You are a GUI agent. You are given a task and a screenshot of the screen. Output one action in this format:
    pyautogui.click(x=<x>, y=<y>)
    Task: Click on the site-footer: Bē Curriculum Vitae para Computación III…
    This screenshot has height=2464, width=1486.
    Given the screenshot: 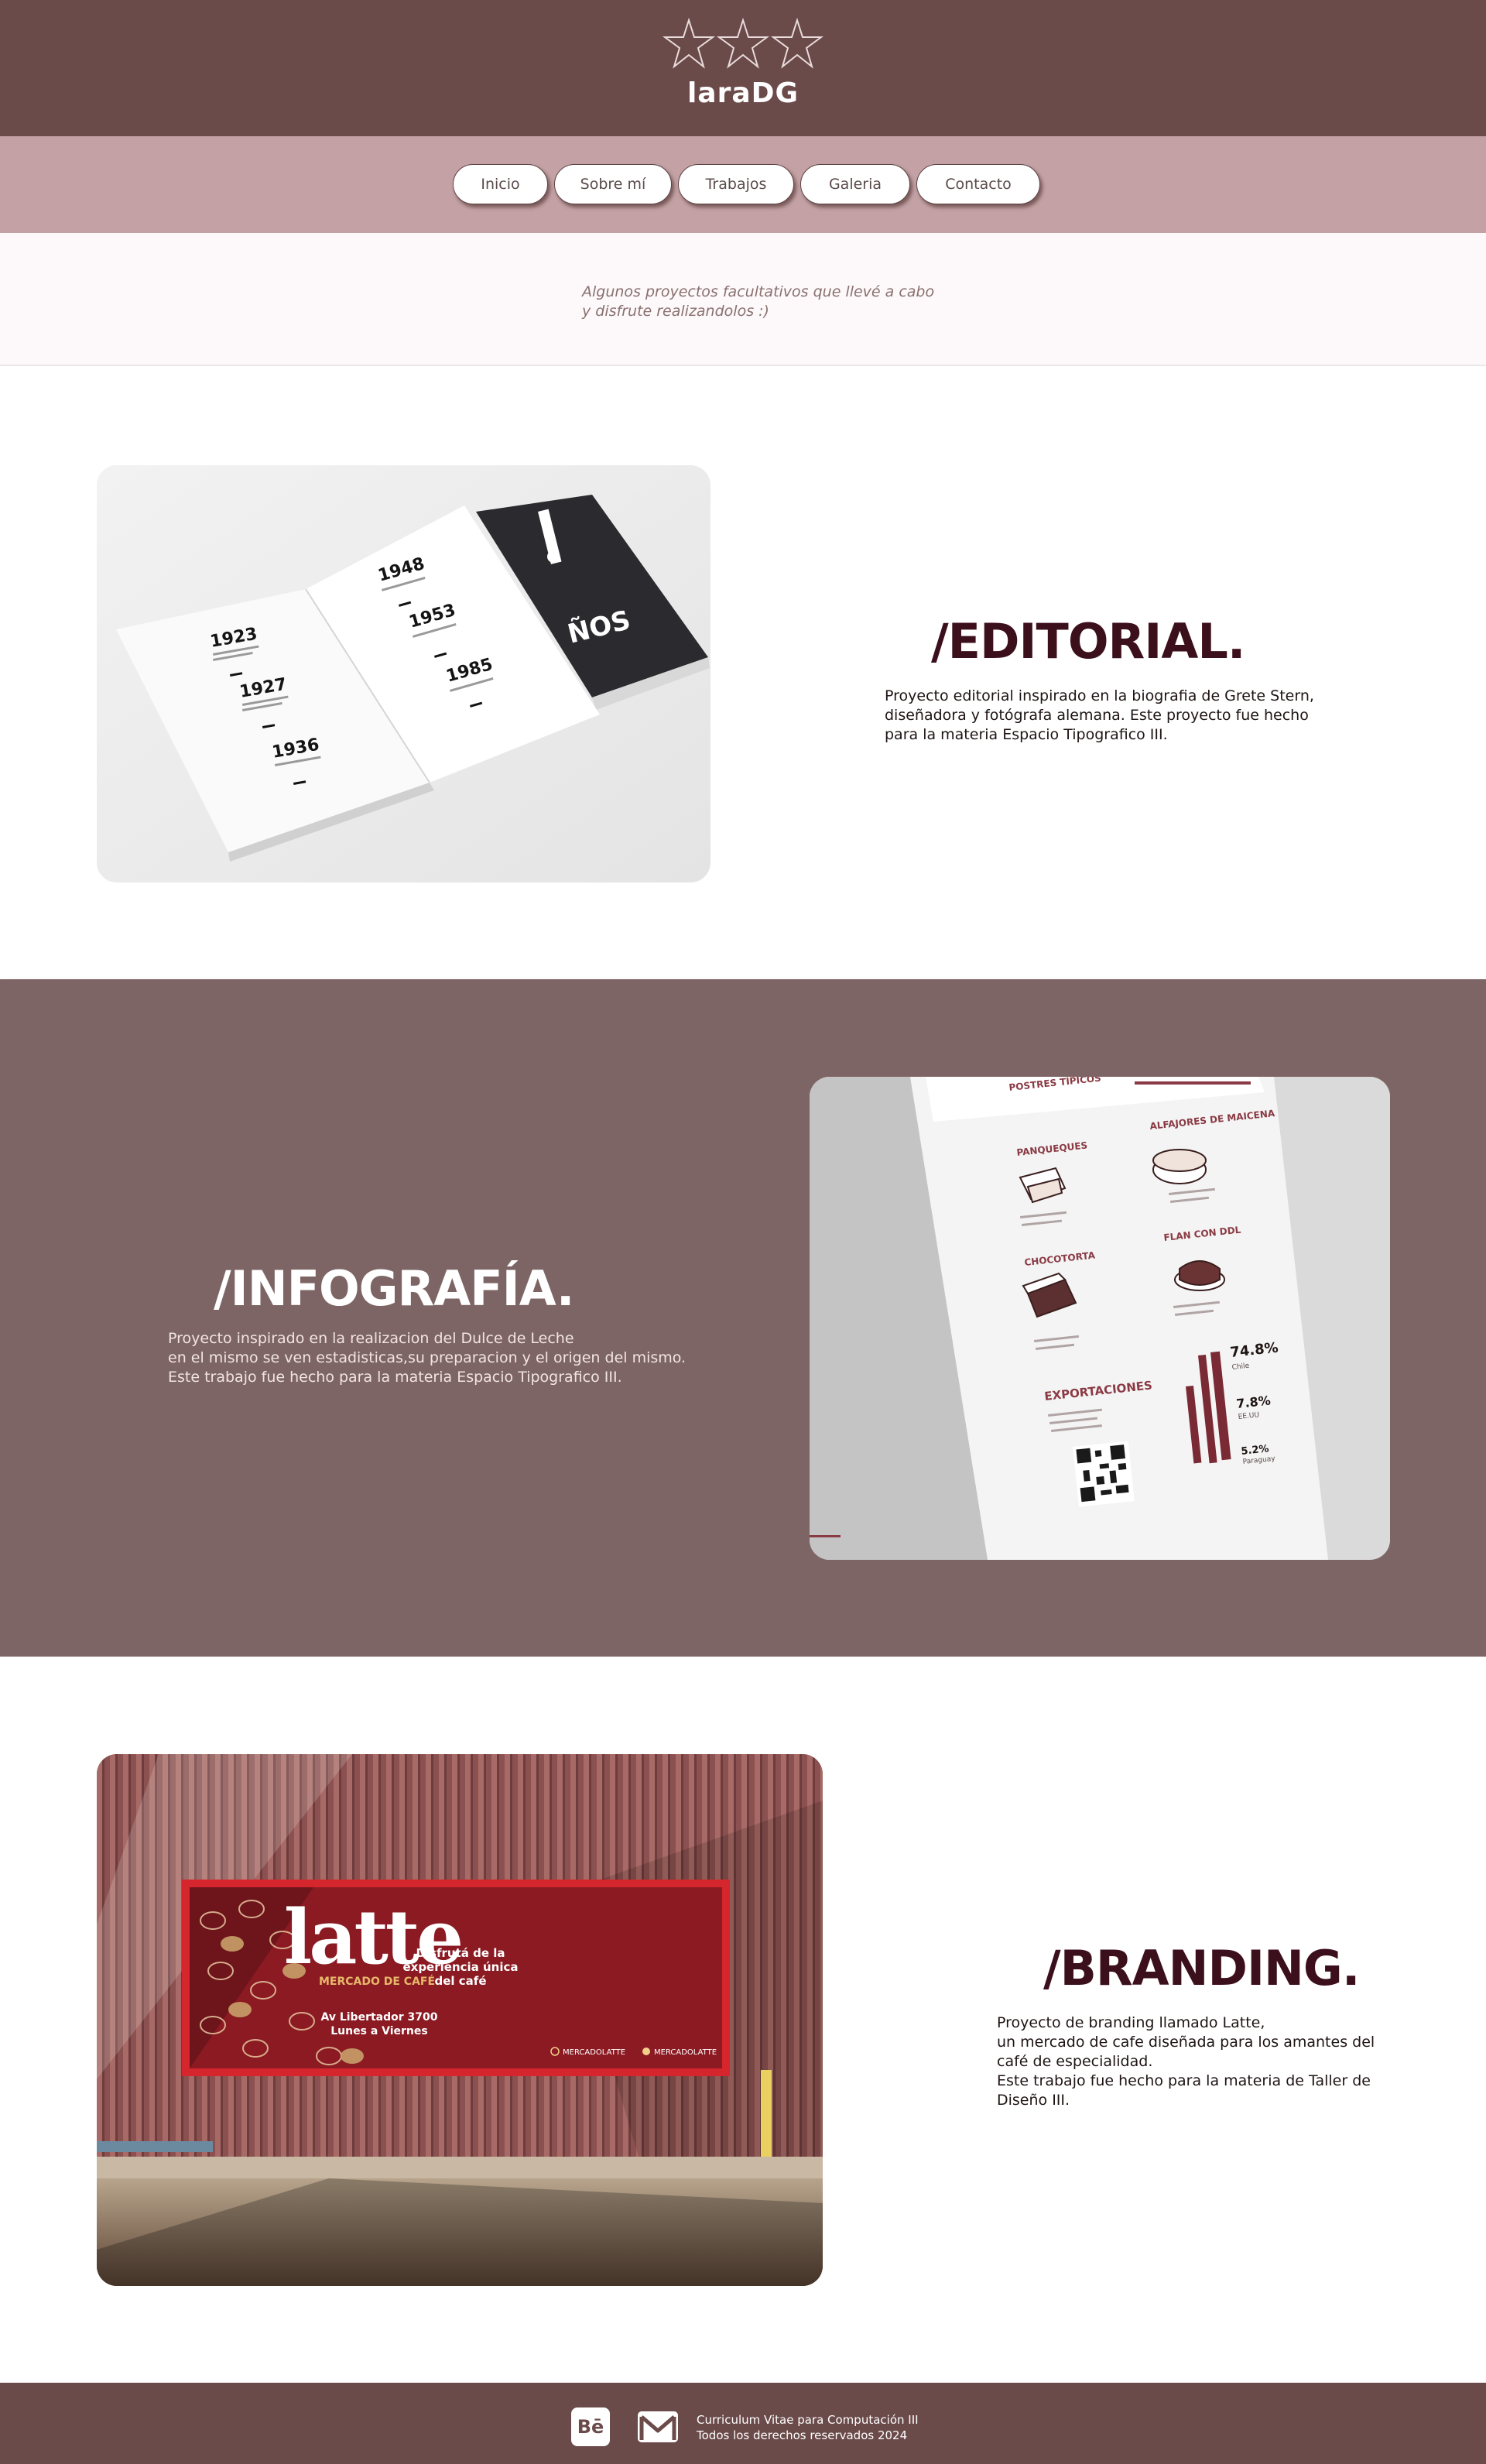 What is the action you would take?
    pyautogui.click(x=743, y=2423)
    